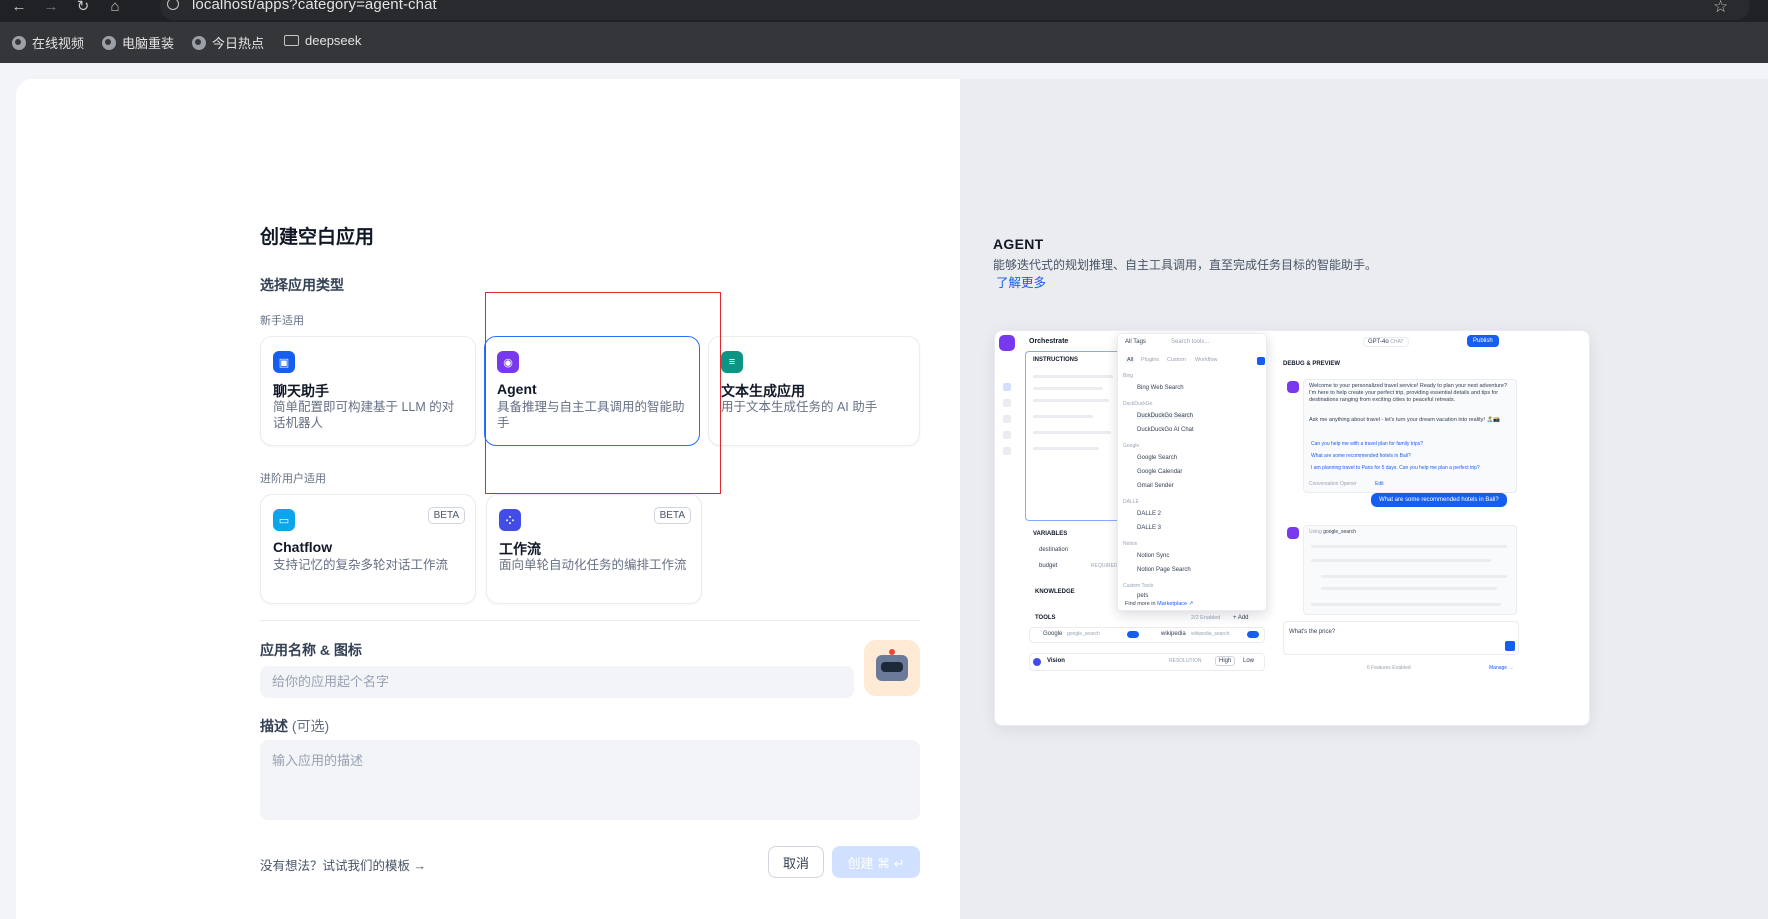 This screenshot has width=1768, height=919. What do you see at coordinates (1149, 514) in the screenshot?
I see `tool-item: DALLE 2` at bounding box center [1149, 514].